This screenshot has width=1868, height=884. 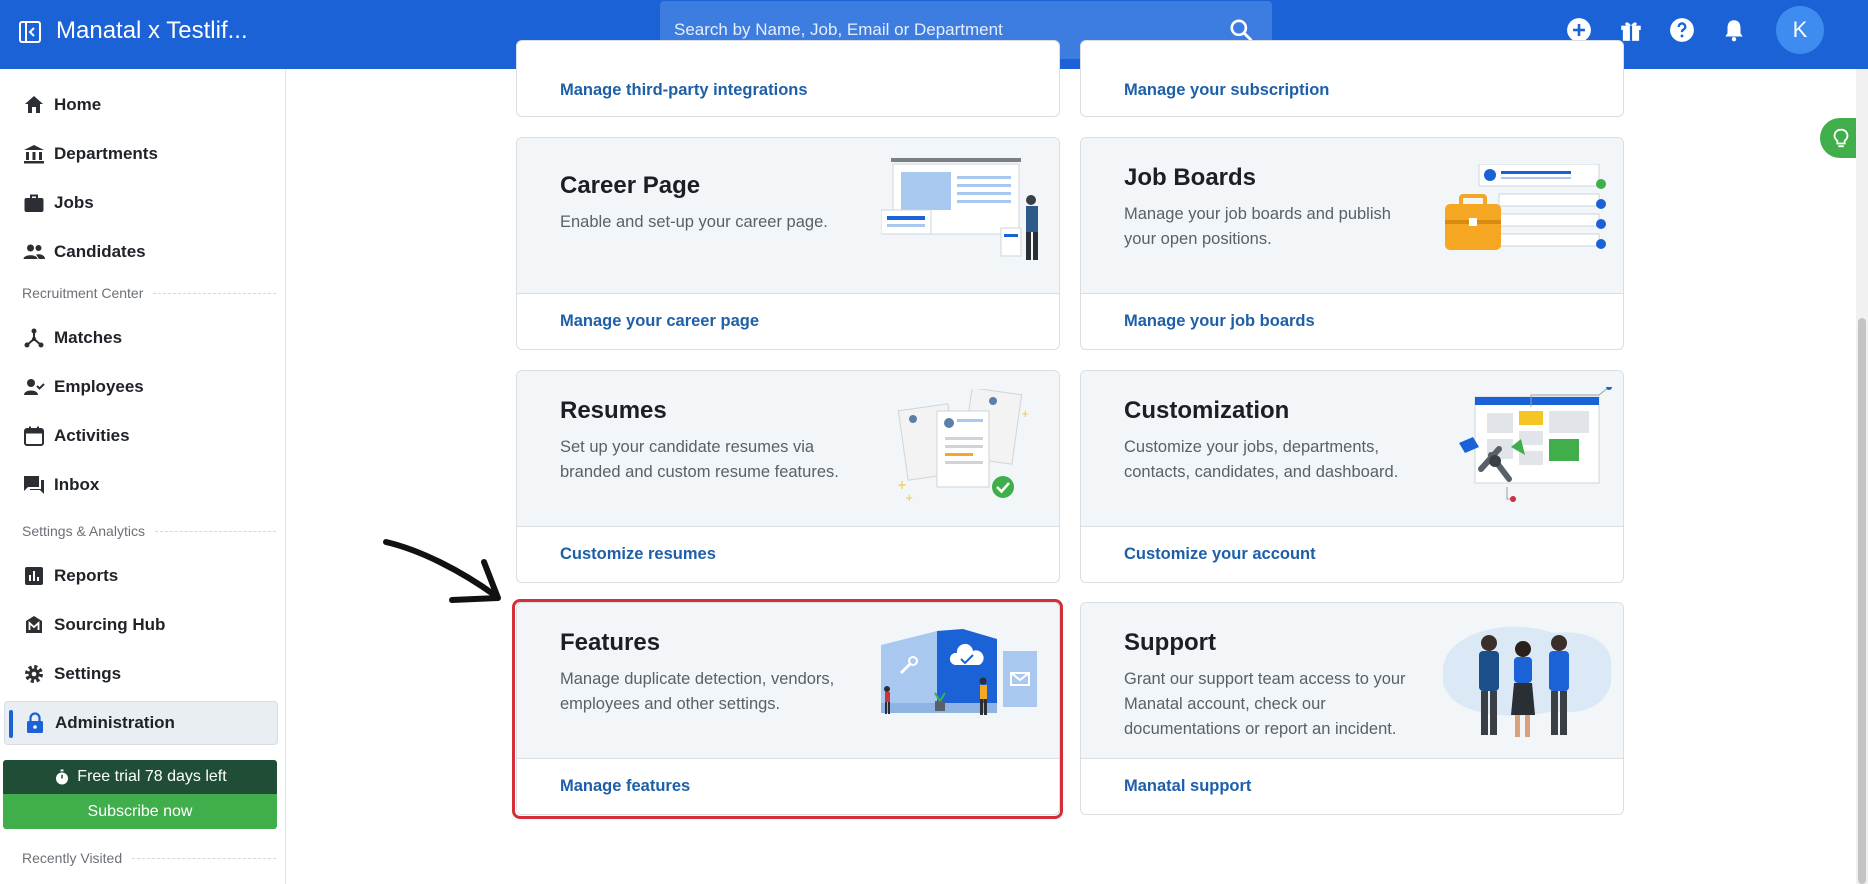 I want to click on briefcase-icon, so click(x=34, y=203).